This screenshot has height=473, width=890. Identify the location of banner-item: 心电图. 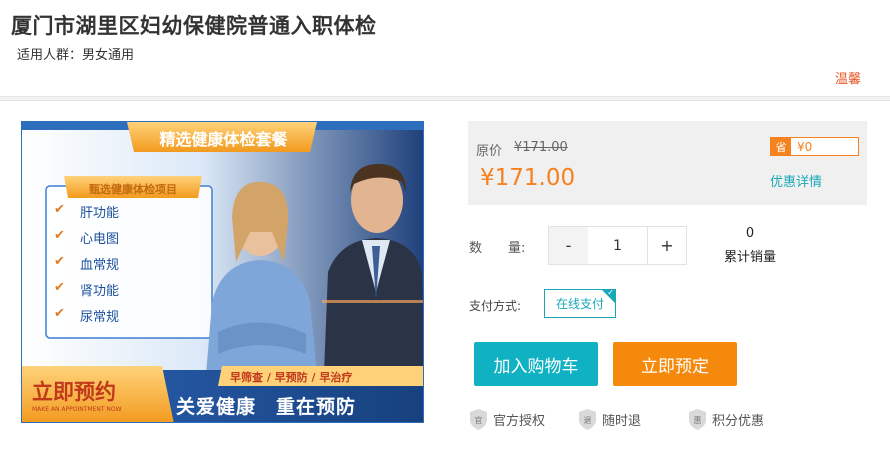
(100, 239).